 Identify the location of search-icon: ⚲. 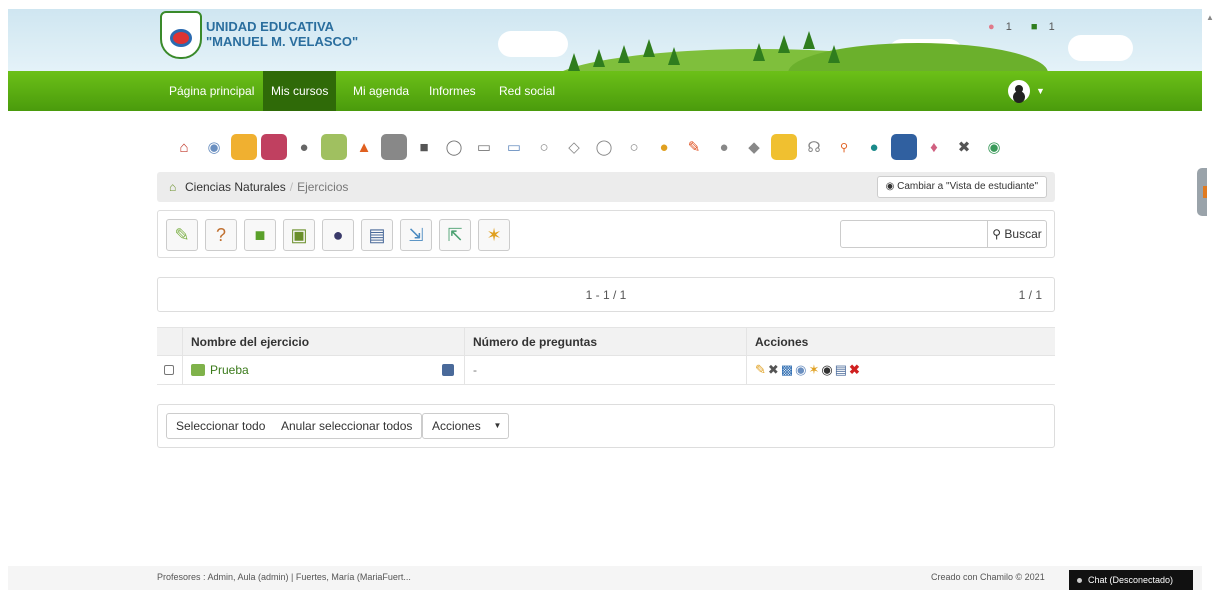
(844, 147).